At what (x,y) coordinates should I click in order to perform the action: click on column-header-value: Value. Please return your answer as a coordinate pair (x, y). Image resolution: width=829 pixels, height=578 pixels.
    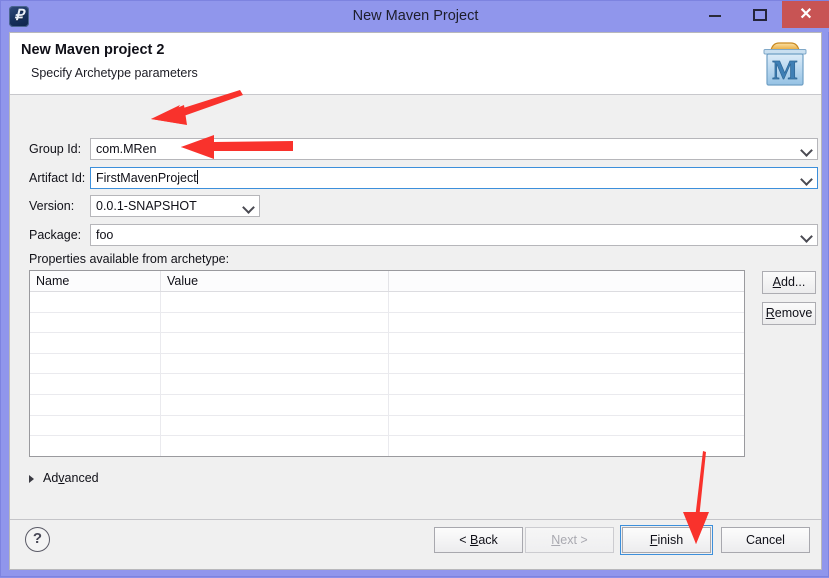
    Looking at the image, I should click on (274, 281).